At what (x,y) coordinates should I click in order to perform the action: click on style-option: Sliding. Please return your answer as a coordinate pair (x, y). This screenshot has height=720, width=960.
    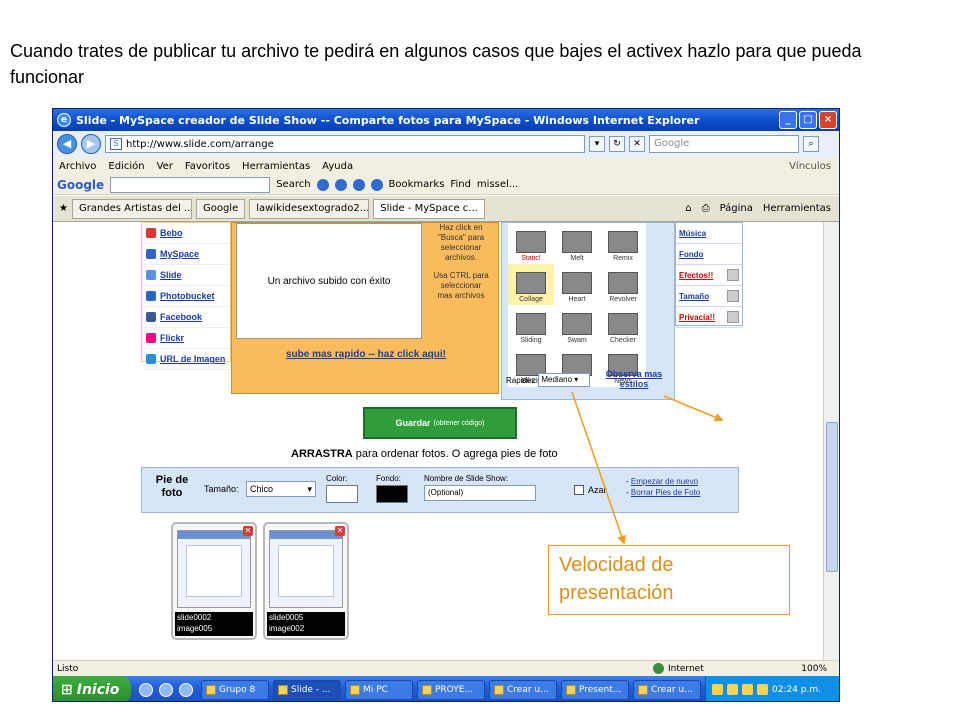
    Looking at the image, I should click on (531, 325).